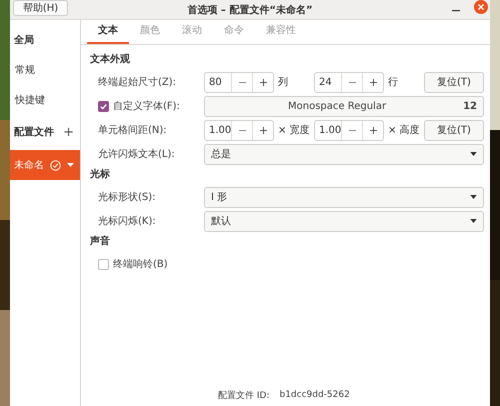 Image resolution: width=500 pixels, height=406 pixels. Describe the element at coordinates (137, 154) in the screenshot. I see `field-label: 允许闪烁文本(L):` at that location.